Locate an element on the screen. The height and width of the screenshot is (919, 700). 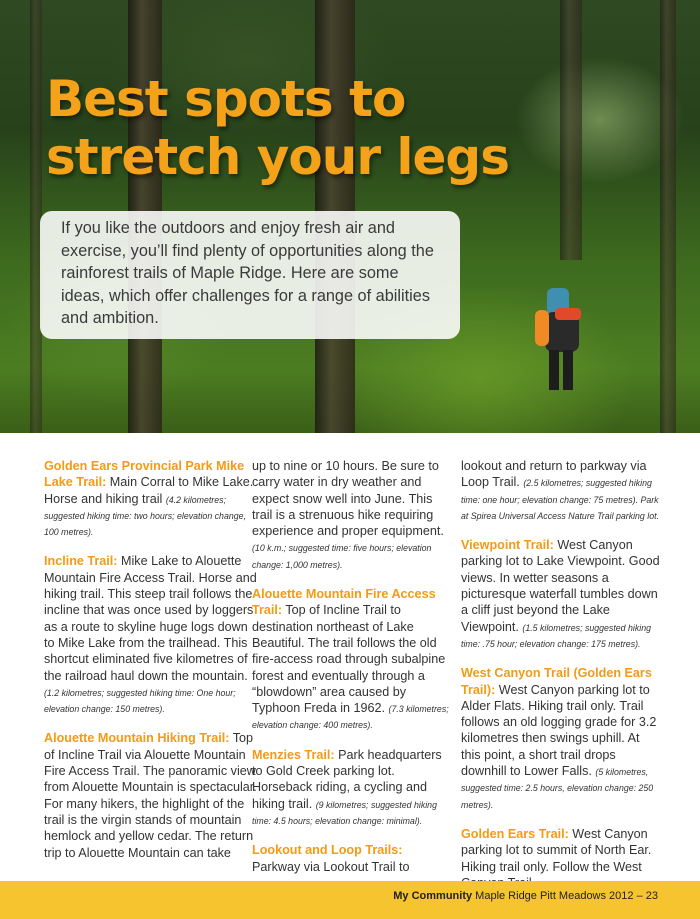
hiker-illustration is located at coordinates (558, 339).